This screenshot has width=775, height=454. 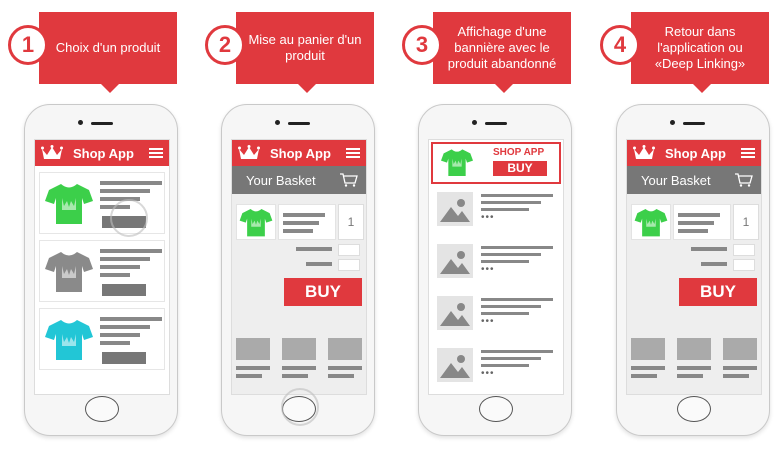 I want to click on basket-header: Your Basket, so click(x=694, y=180).